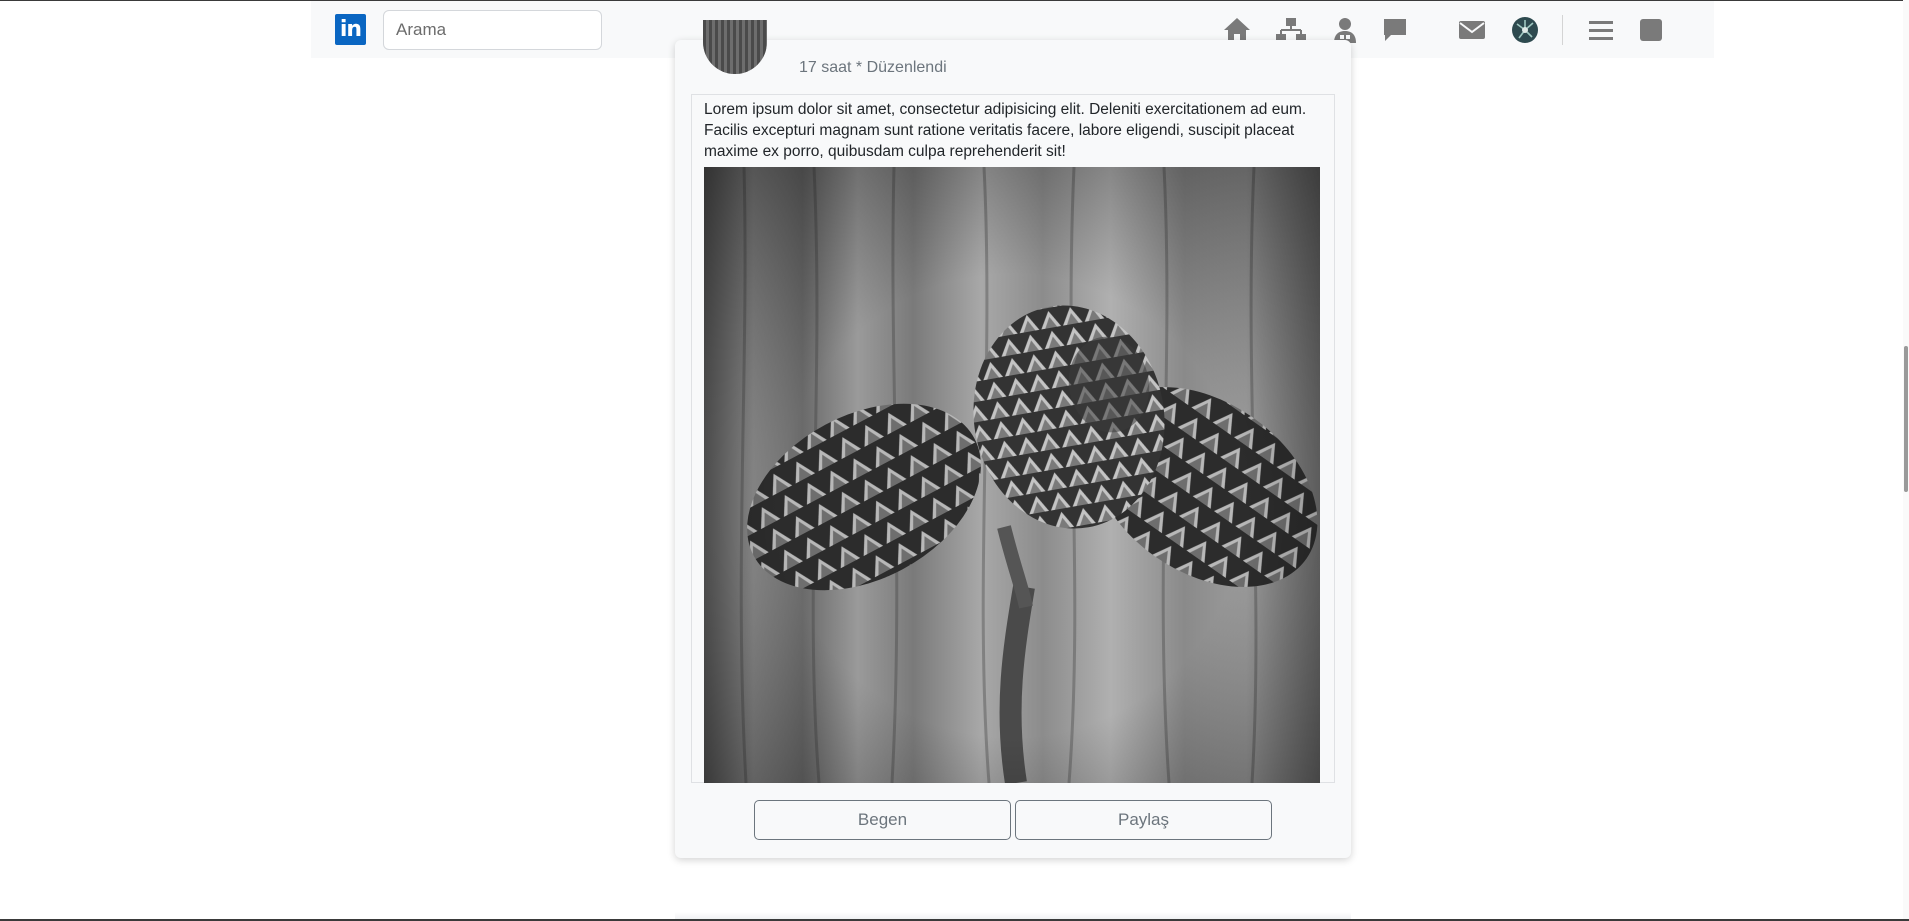 Image resolution: width=1909 pixels, height=921 pixels. I want to click on mail-icon, so click(1472, 30).